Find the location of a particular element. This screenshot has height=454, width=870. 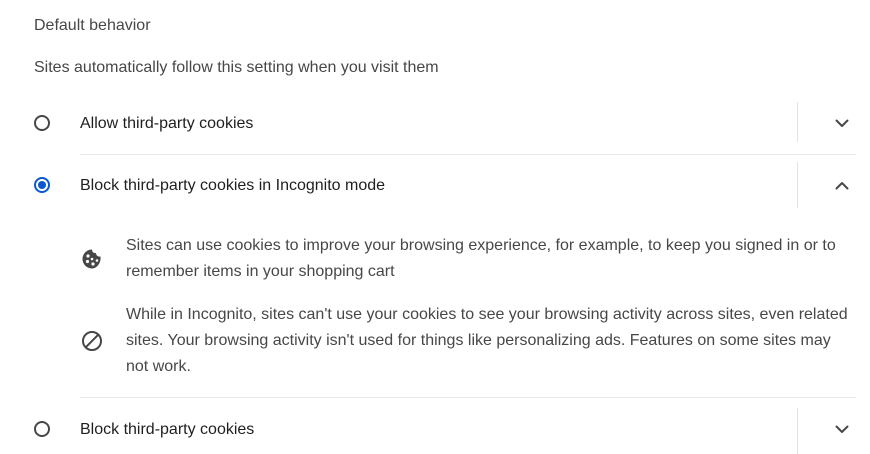

option-label: Allow third-party cookies is located at coordinates (167, 123).